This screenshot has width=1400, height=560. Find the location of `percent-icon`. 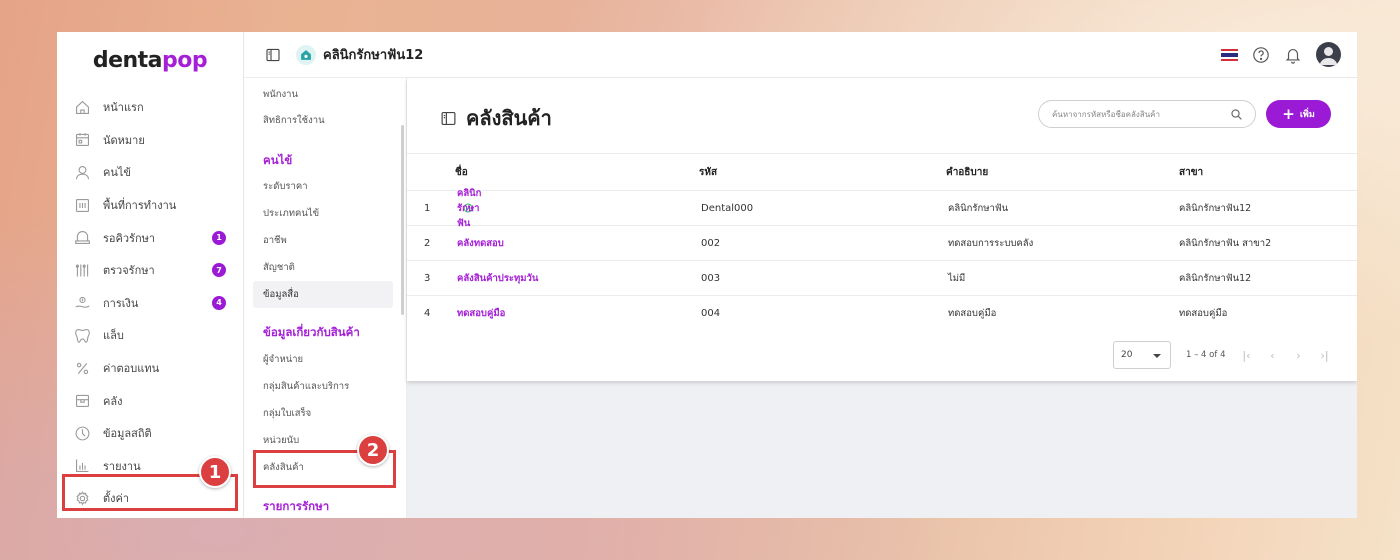

percent-icon is located at coordinates (82, 368).